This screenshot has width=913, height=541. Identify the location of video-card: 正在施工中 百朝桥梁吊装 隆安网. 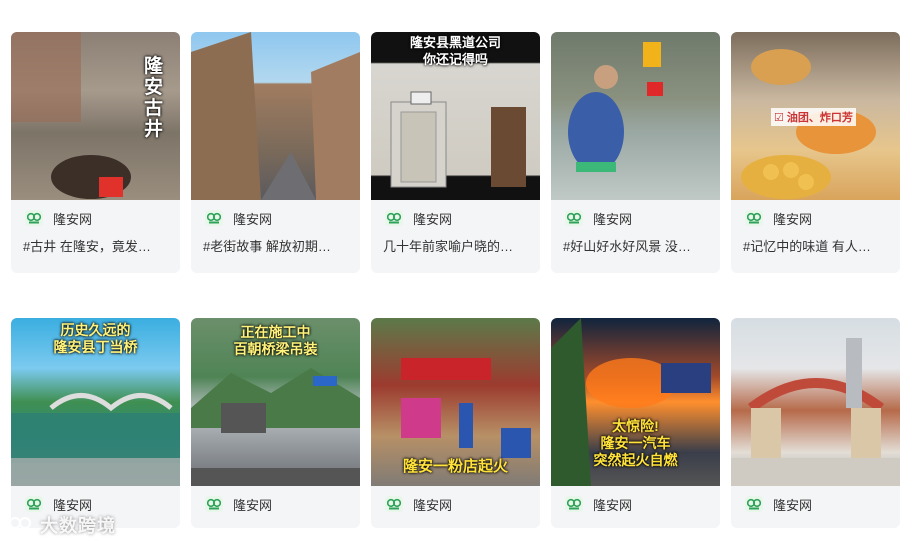
(275, 423).